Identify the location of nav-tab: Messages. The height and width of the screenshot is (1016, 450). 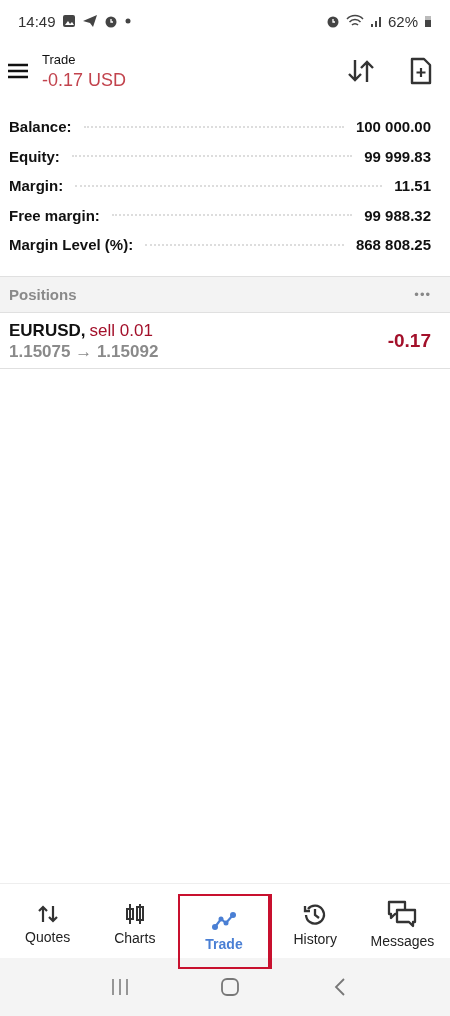
(402, 921).